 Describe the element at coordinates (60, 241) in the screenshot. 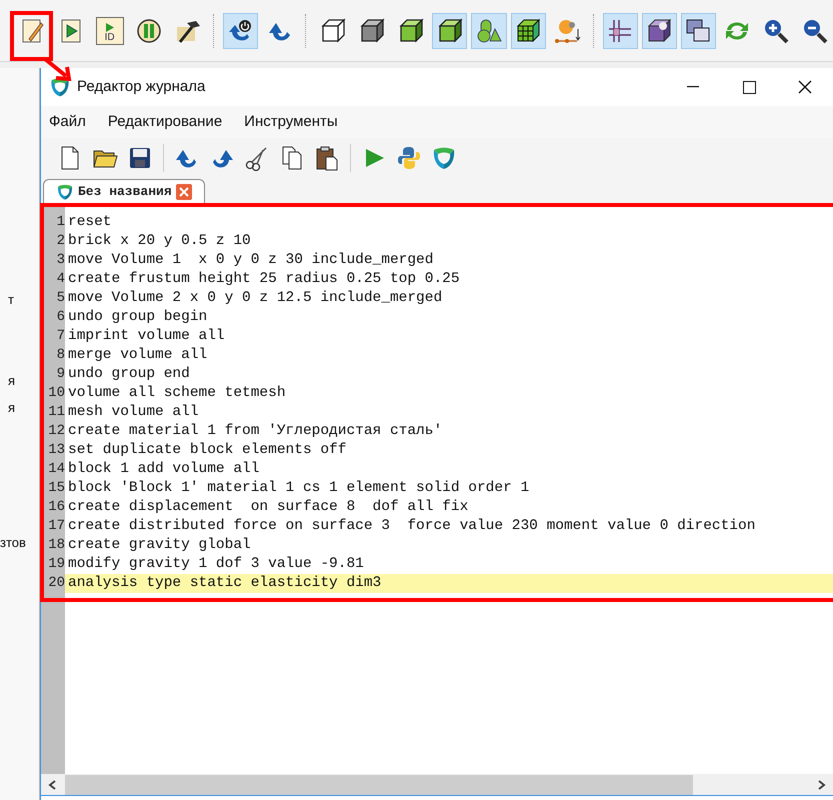

I see `line-number: 2` at that location.